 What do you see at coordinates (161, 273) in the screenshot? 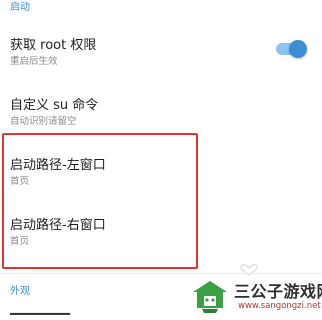
I see `divider` at bounding box center [161, 273].